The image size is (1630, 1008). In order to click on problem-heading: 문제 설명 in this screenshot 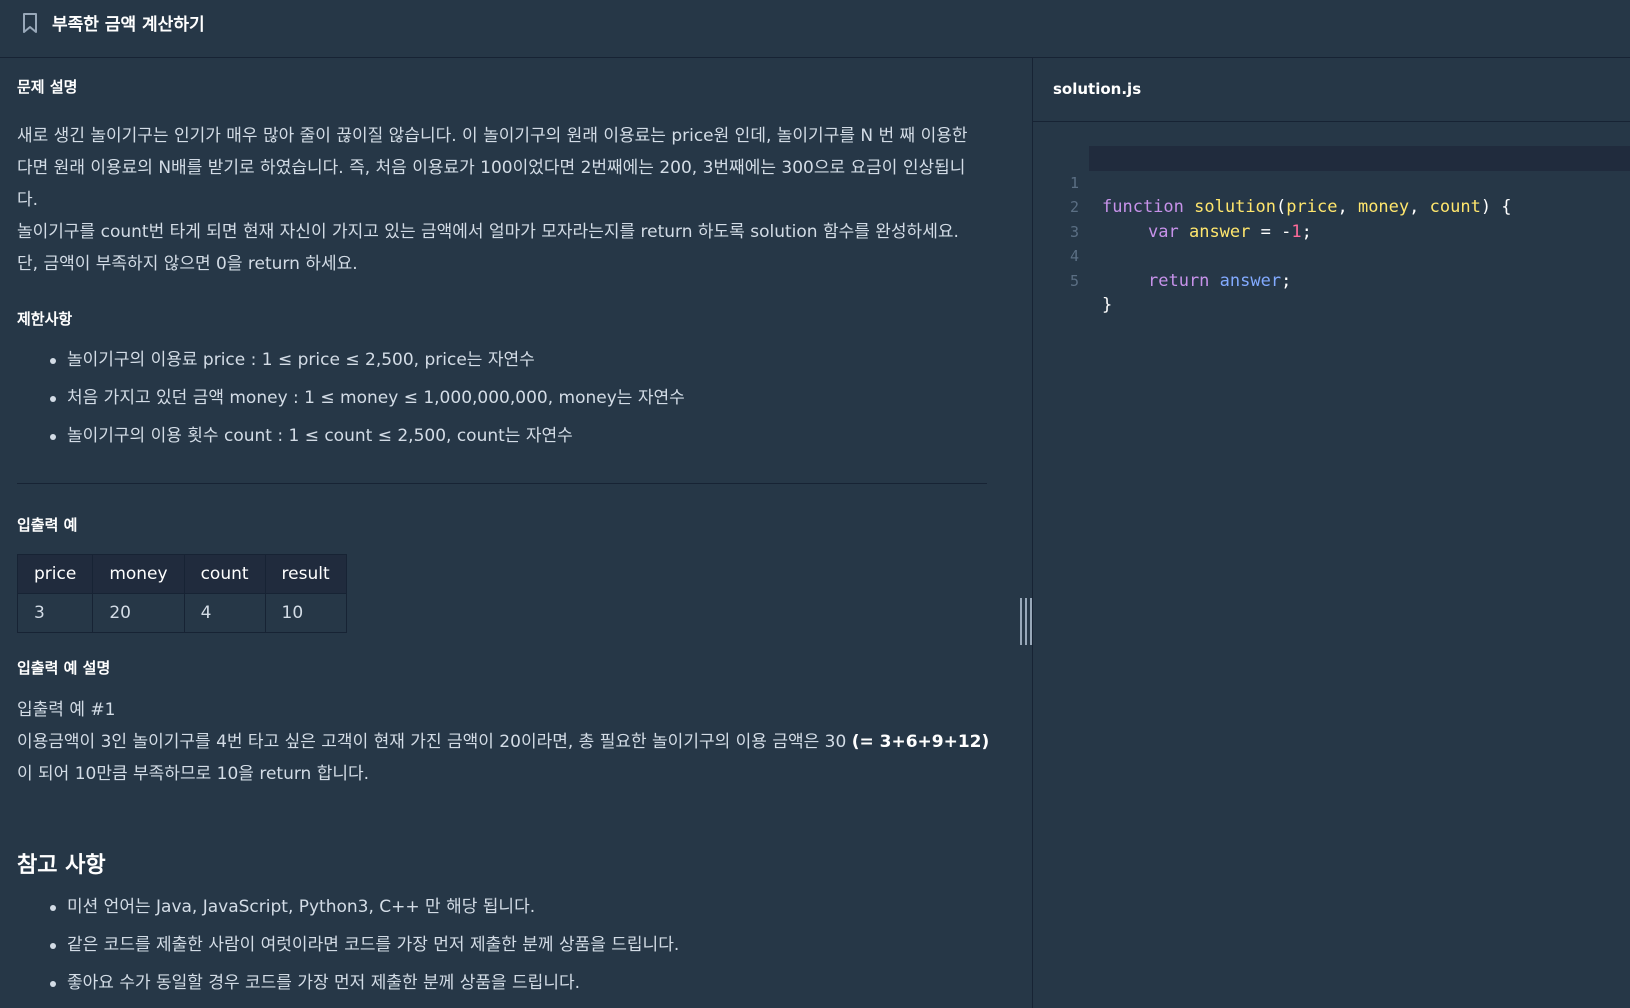, I will do `click(47, 87)`.